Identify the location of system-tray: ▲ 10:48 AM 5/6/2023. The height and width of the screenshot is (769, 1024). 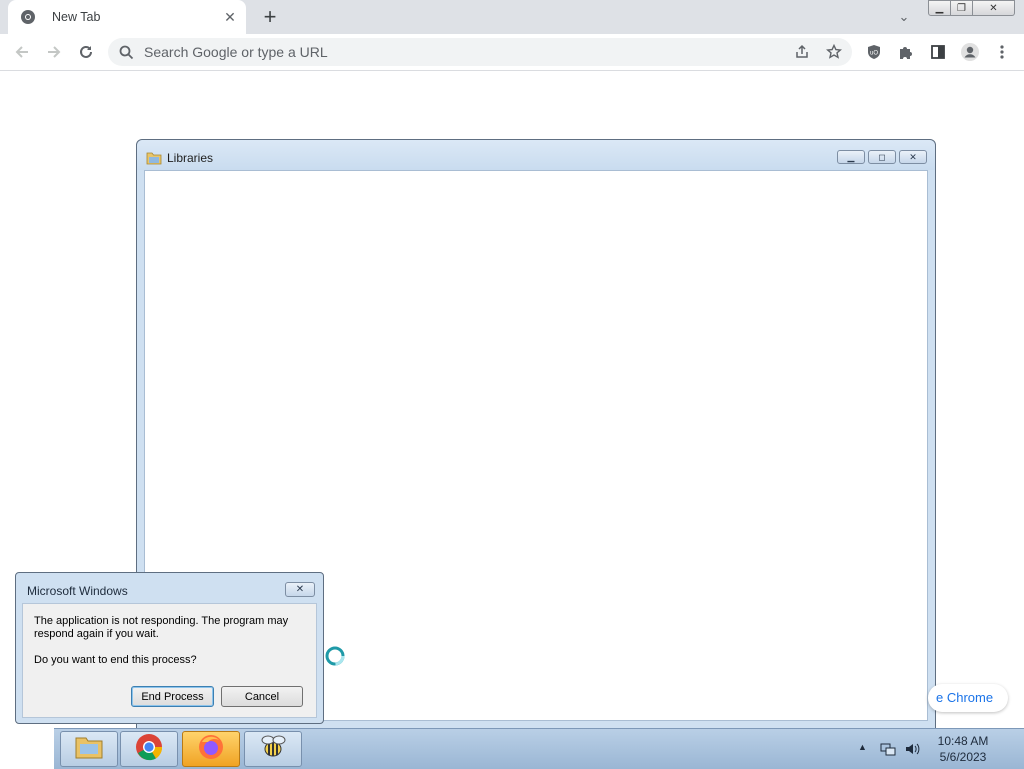
(934, 749).